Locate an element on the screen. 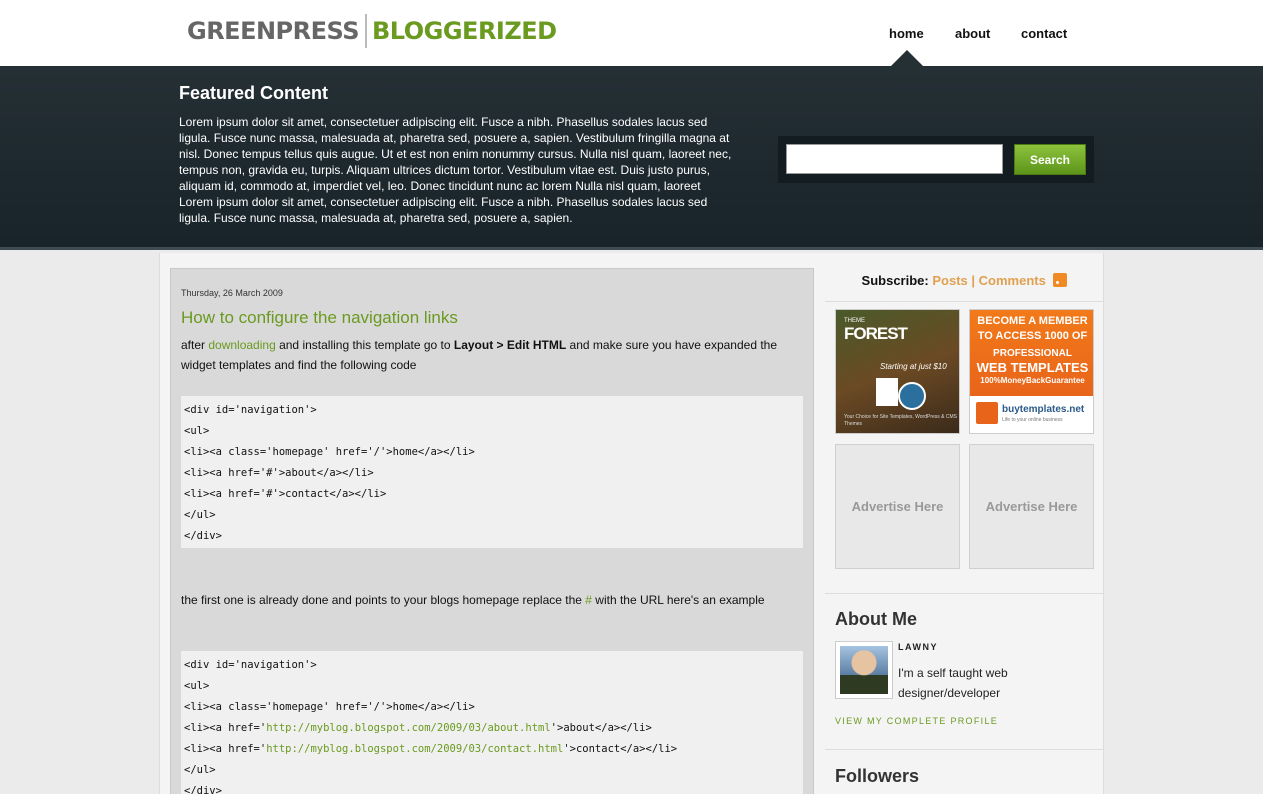 The image size is (1263, 794). ad-tagline: Starting at just $10 is located at coordinates (913, 366).